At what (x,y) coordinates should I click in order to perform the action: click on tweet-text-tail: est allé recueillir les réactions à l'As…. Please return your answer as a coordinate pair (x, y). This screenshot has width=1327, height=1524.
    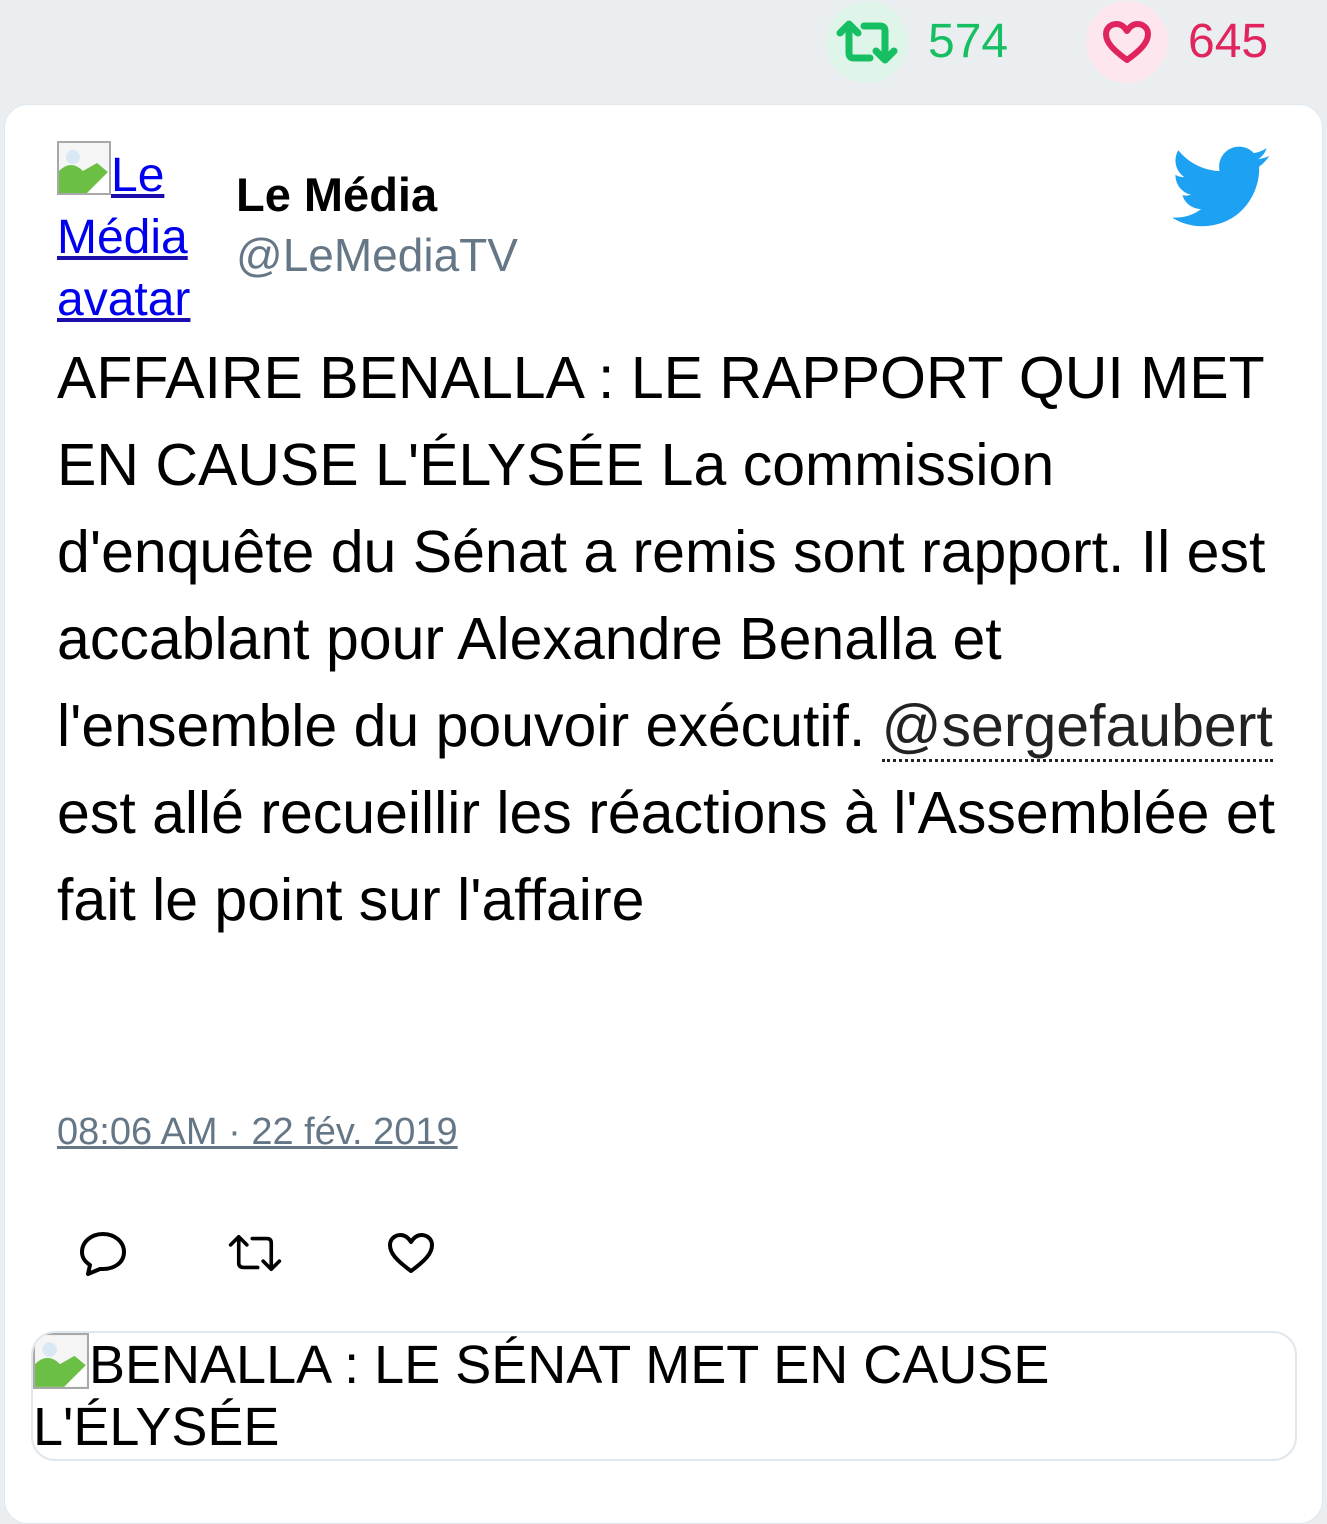
    Looking at the image, I should click on (666, 856).